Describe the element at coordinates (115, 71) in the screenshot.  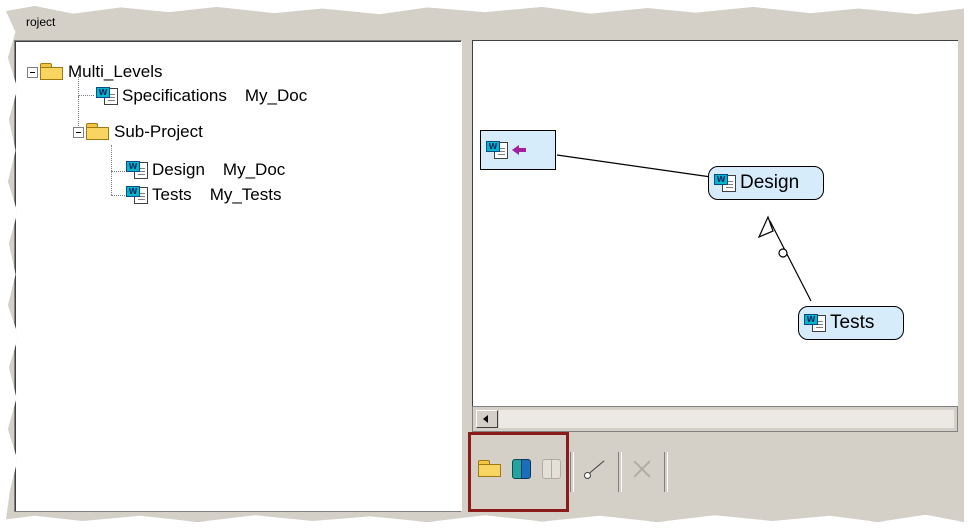
I see `tree-item-label: Multi_Levels` at that location.